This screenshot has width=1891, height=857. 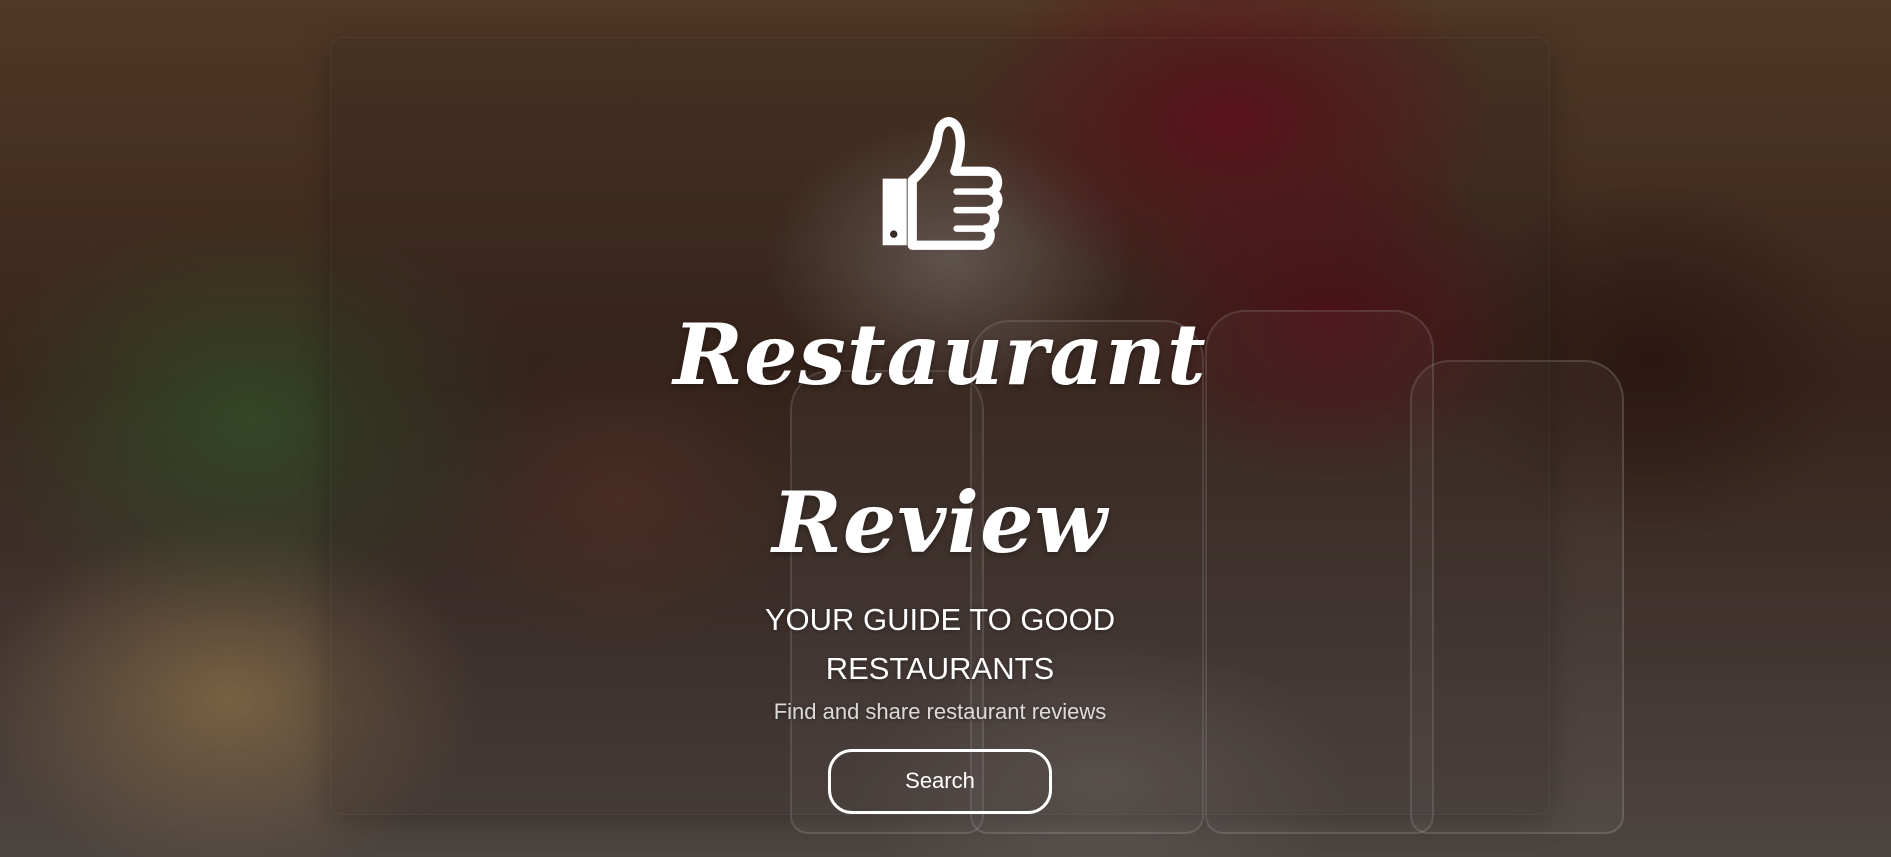 What do you see at coordinates (940, 354) in the screenshot?
I see `site-title-line1: Restaurant` at bounding box center [940, 354].